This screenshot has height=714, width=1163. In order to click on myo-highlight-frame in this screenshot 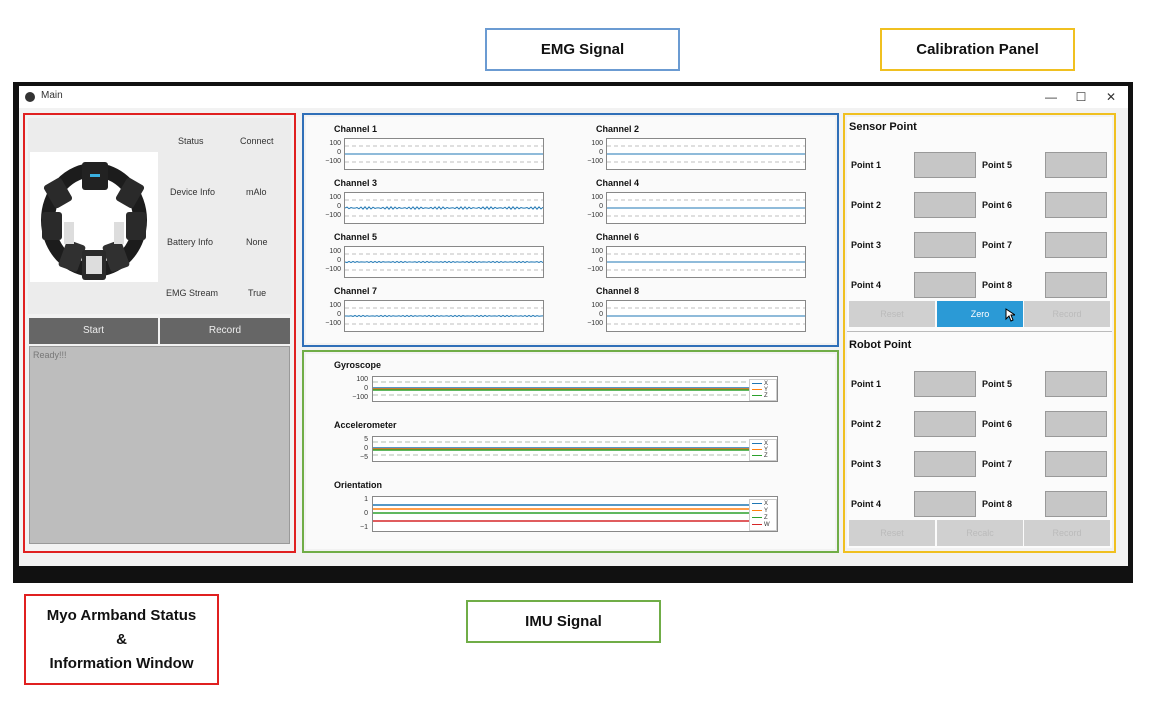, I will do `click(159, 333)`.